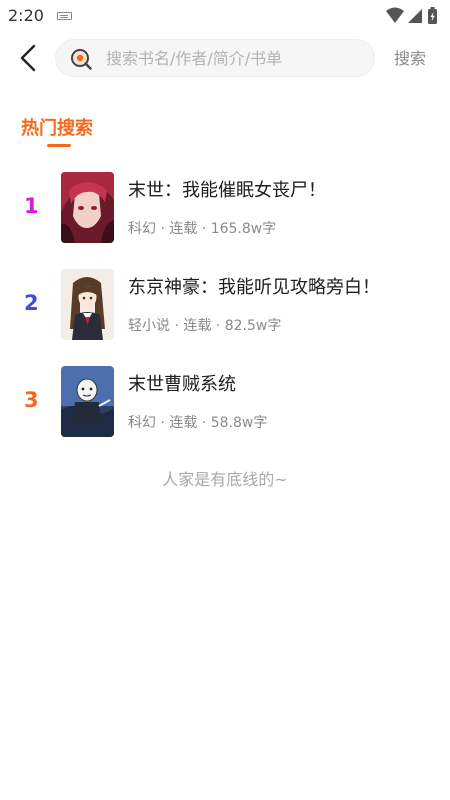 The height and width of the screenshot is (800, 450). What do you see at coordinates (26, 15) in the screenshot?
I see `status-time: 2:20` at bounding box center [26, 15].